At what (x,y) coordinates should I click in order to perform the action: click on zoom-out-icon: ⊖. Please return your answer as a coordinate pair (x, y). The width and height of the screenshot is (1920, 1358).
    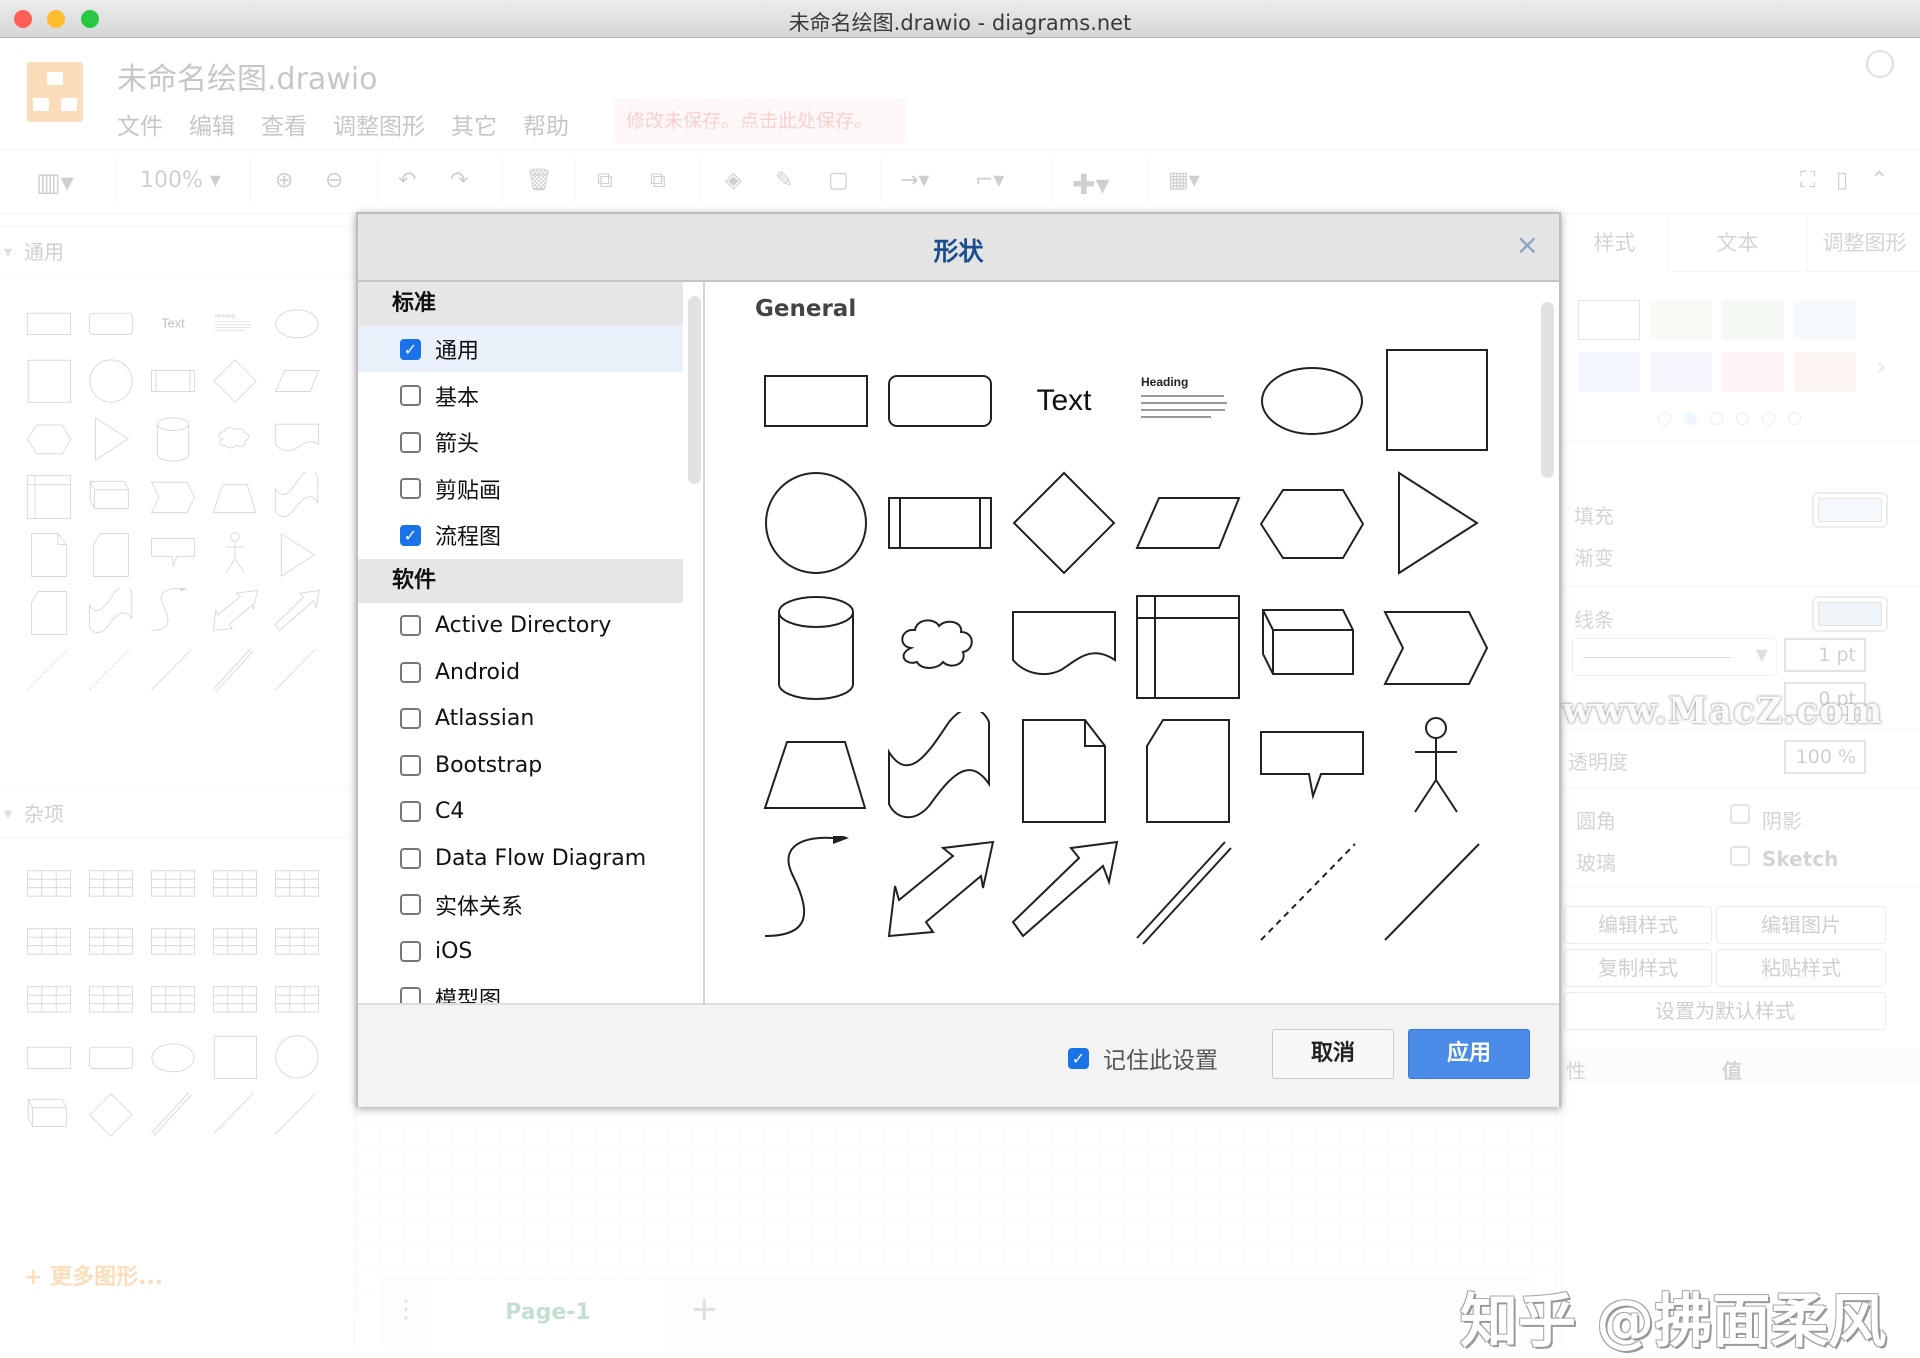
    Looking at the image, I should click on (334, 180).